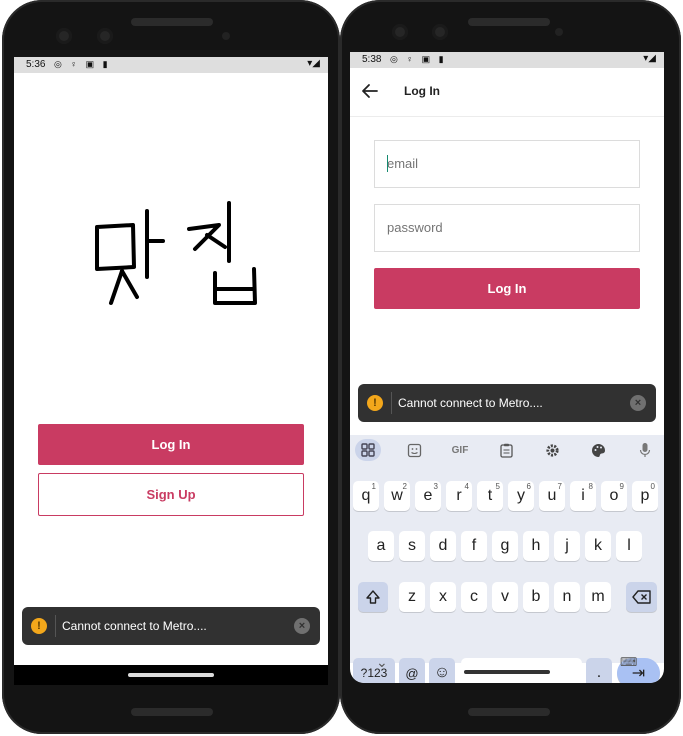 The width and height of the screenshot is (683, 736). I want to click on login-button: Log In, so click(171, 444).